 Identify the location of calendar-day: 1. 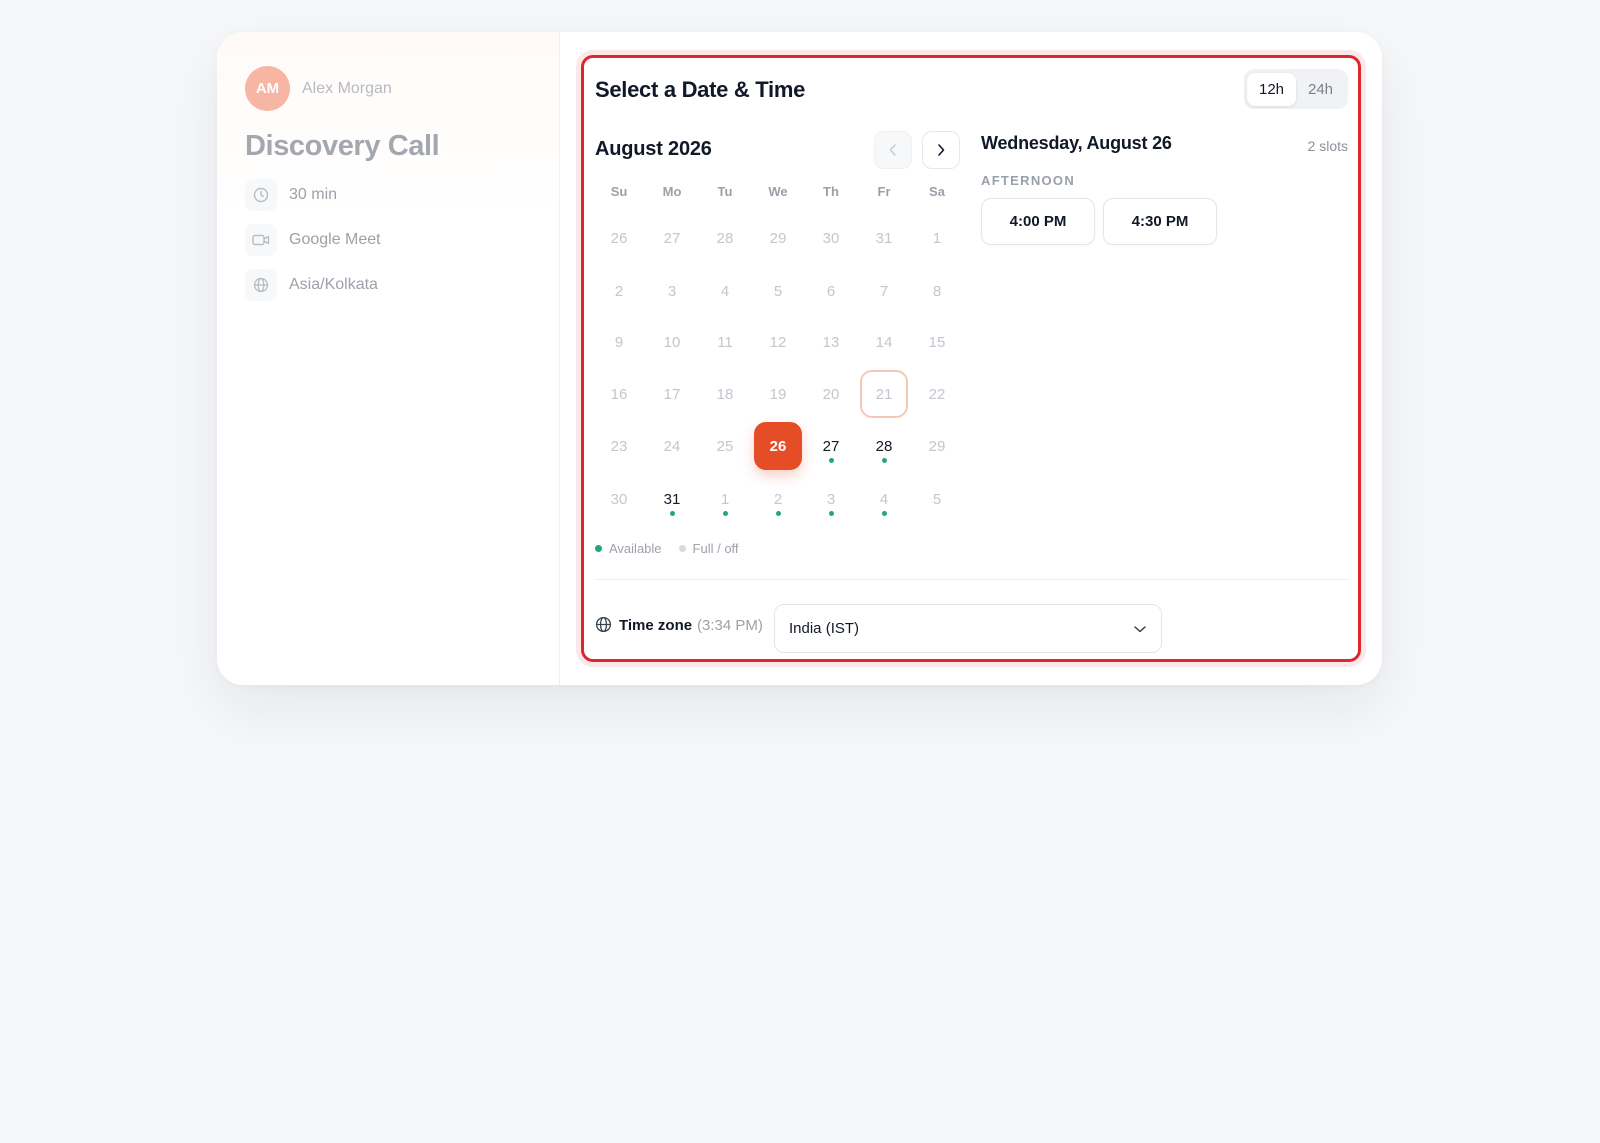
(725, 499).